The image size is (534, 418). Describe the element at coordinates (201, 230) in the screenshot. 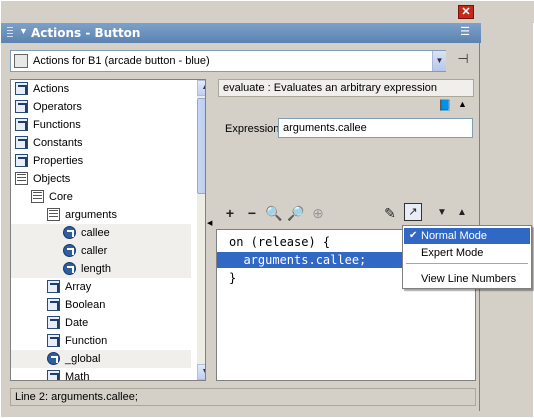

I see `vertical-scrollbar: ▲ ▼` at that location.